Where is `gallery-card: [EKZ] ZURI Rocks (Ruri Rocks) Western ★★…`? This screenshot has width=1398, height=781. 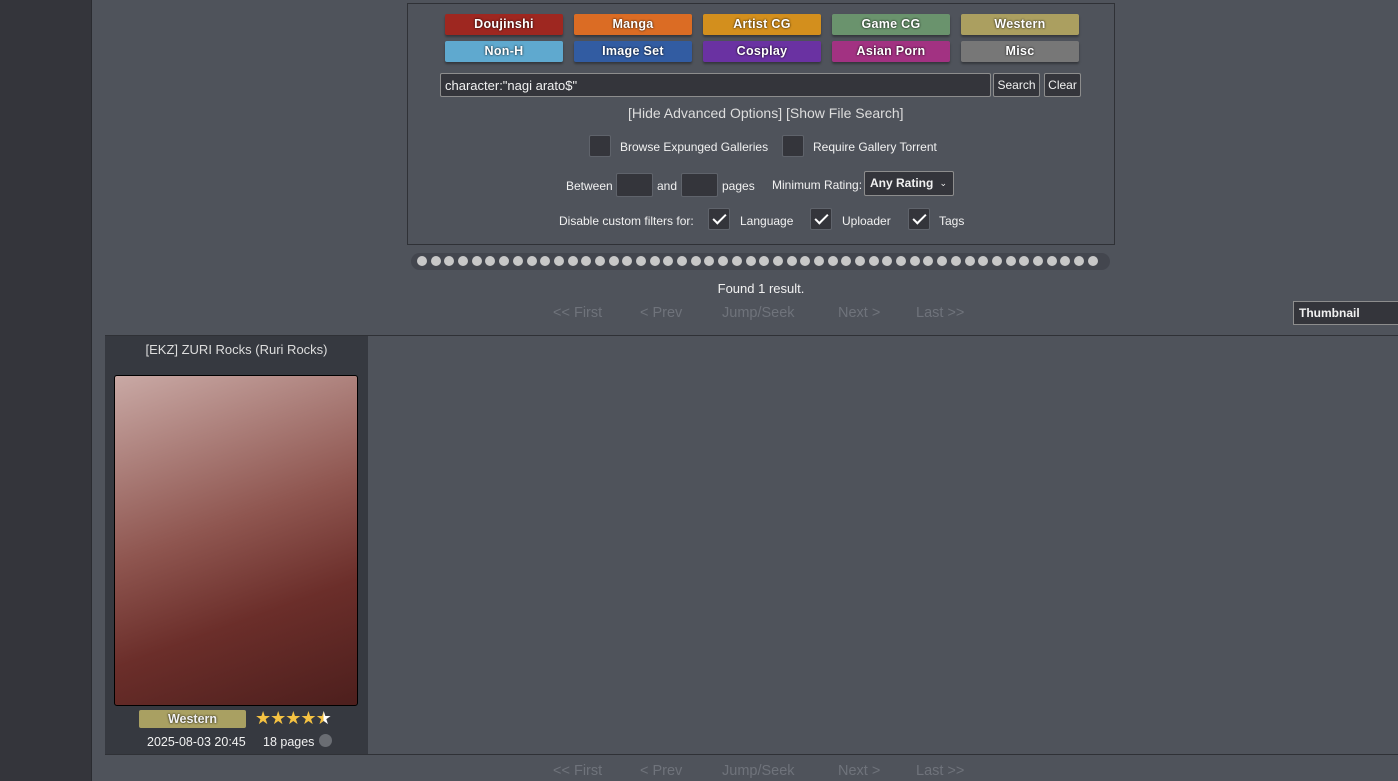
gallery-card: [EKZ] ZURI Rocks (Ruri Rocks) Western ★★… is located at coordinates (236, 545).